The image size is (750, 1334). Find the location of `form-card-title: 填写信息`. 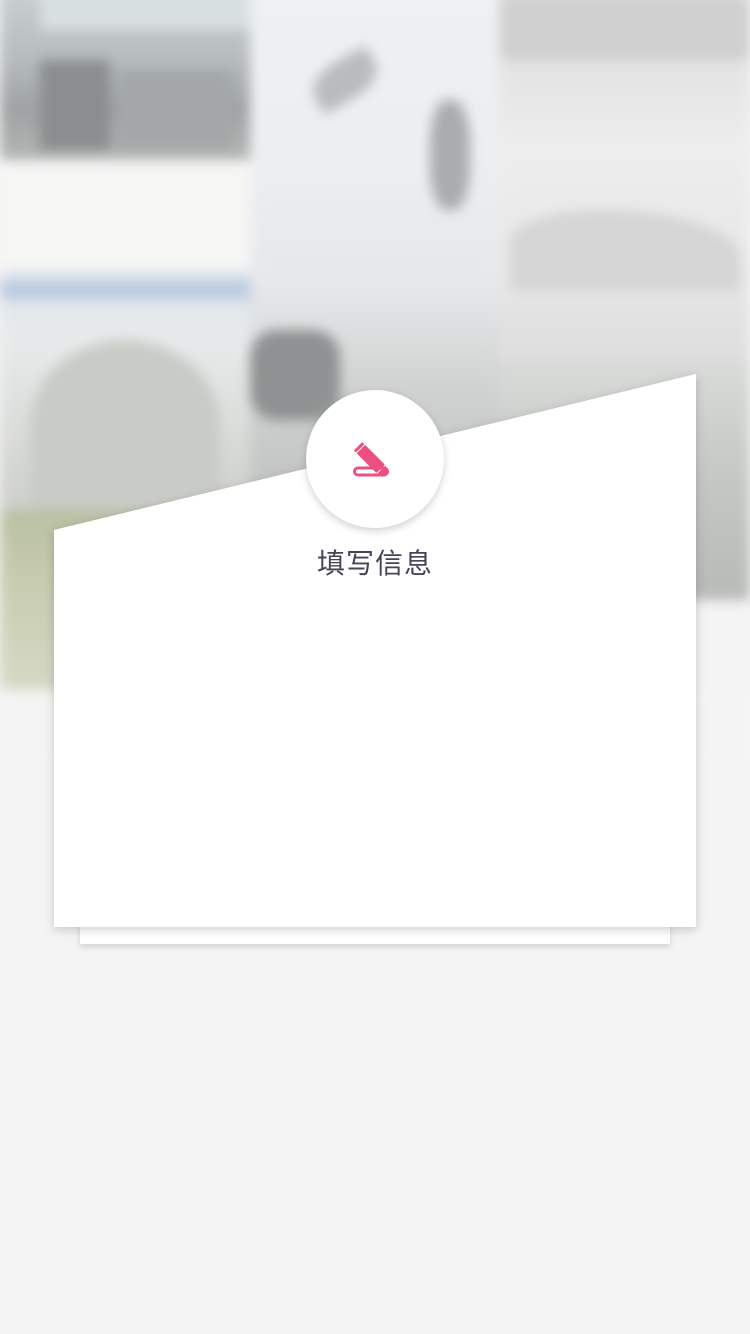

form-card-title: 填写信息 is located at coordinates (374, 563).